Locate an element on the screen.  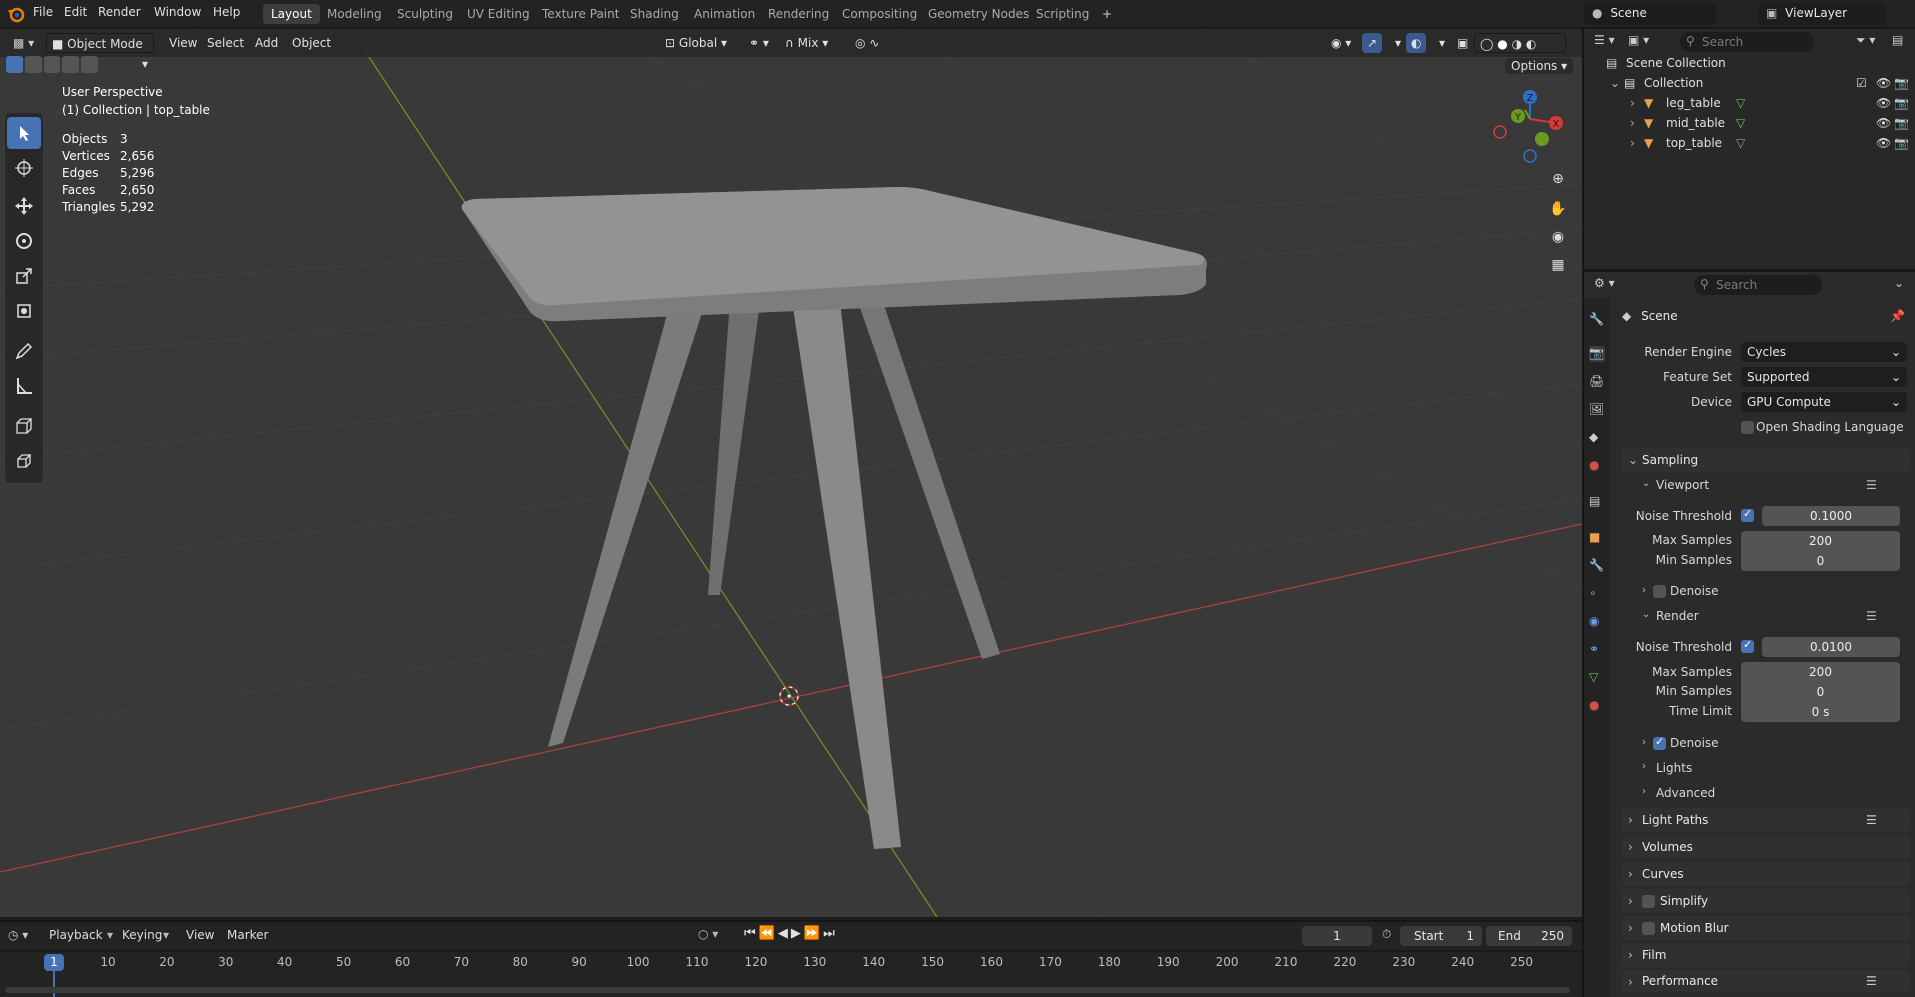
tab-geometry-nodes: Geometry Nodes is located at coordinates (978, 14).